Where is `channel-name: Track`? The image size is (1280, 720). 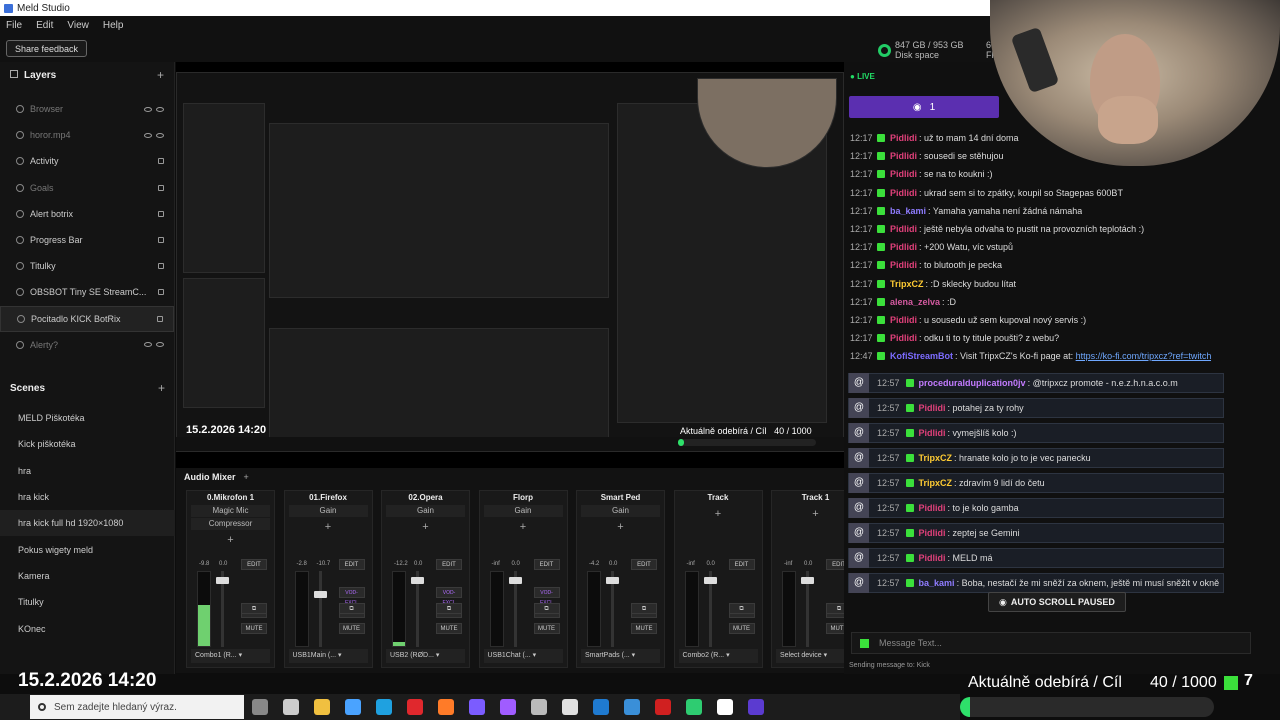
channel-name: Track is located at coordinates (718, 498).